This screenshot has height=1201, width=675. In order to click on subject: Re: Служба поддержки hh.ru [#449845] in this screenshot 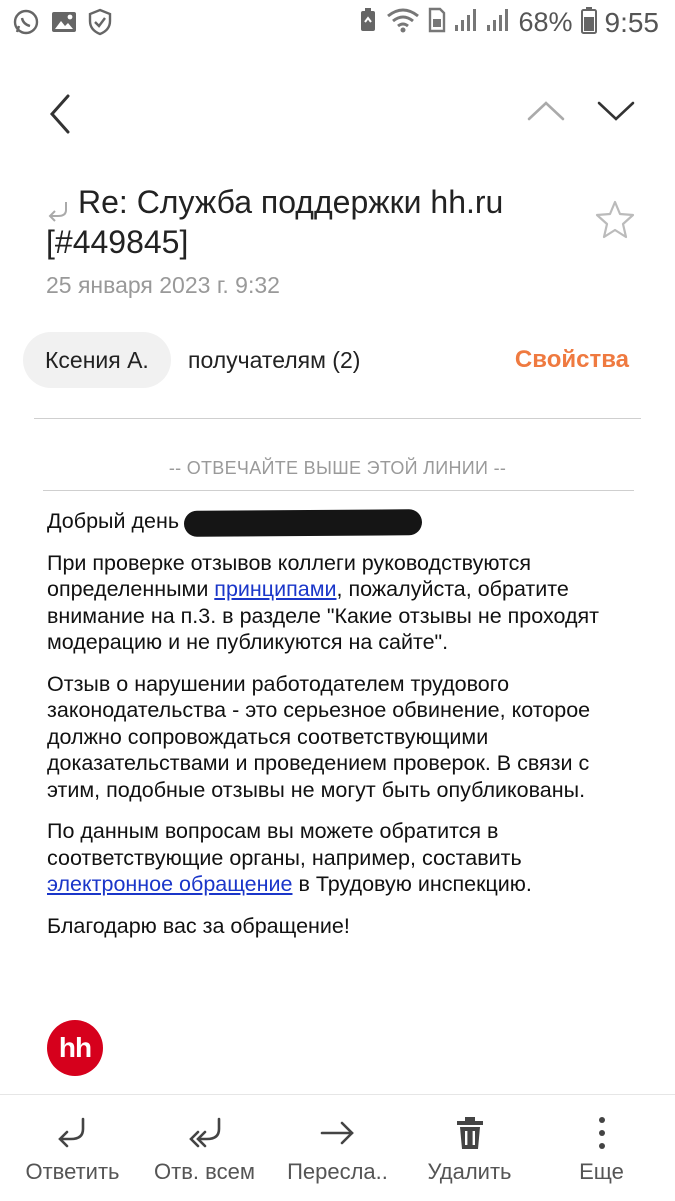, I will do `click(316, 222)`.